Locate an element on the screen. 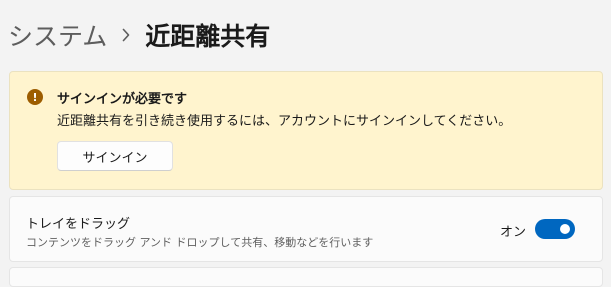 The width and height of the screenshot is (611, 287). banner-title: サインインが必要です is located at coordinates (122, 99).